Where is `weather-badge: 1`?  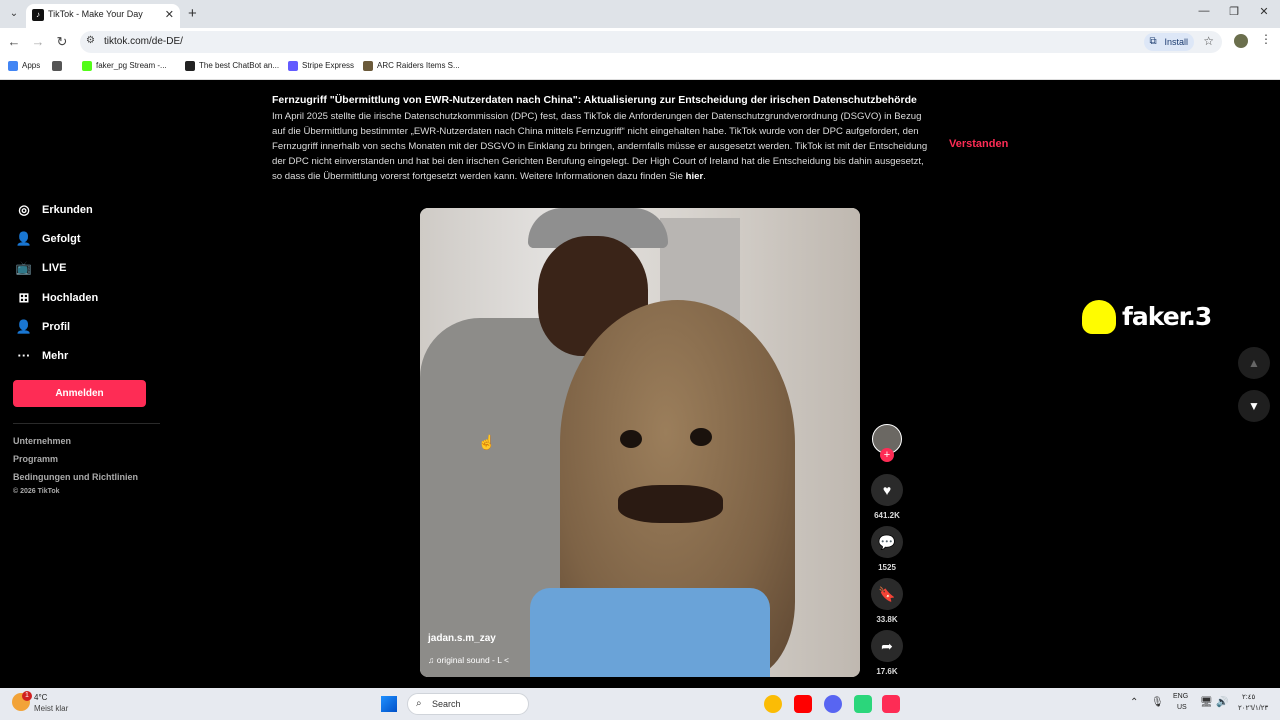 weather-badge: 1 is located at coordinates (27, 696).